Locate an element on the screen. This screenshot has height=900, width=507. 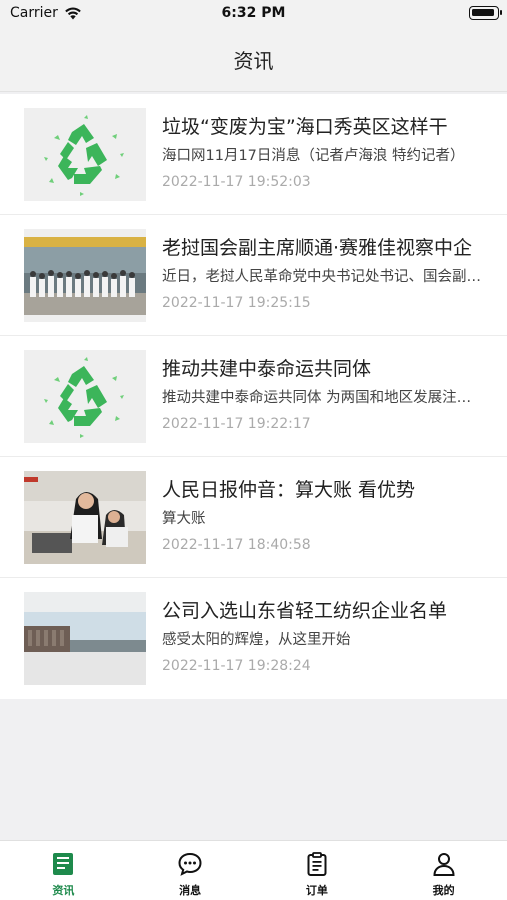
office-photo-image is located at coordinates (85, 517).